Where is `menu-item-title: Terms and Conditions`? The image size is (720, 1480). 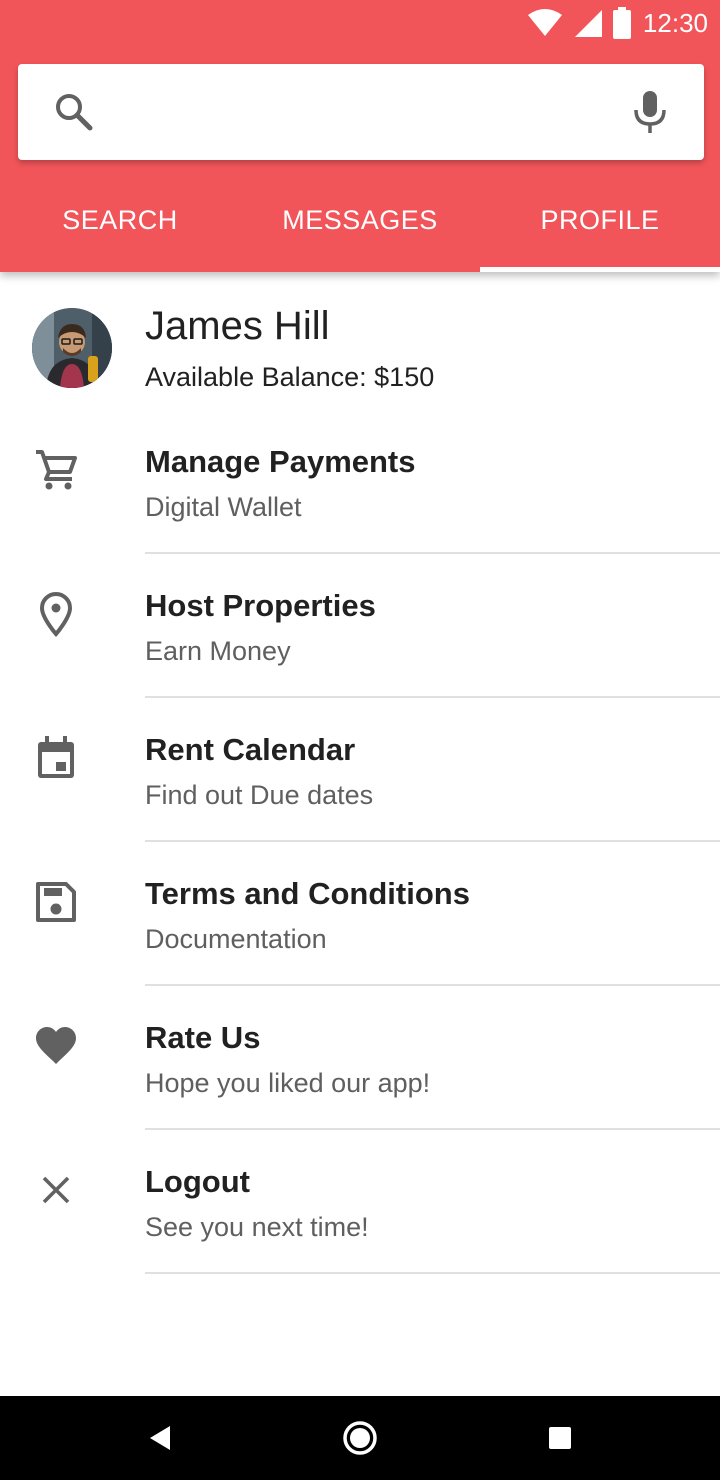
menu-item-title: Terms and Conditions is located at coordinates (307, 893).